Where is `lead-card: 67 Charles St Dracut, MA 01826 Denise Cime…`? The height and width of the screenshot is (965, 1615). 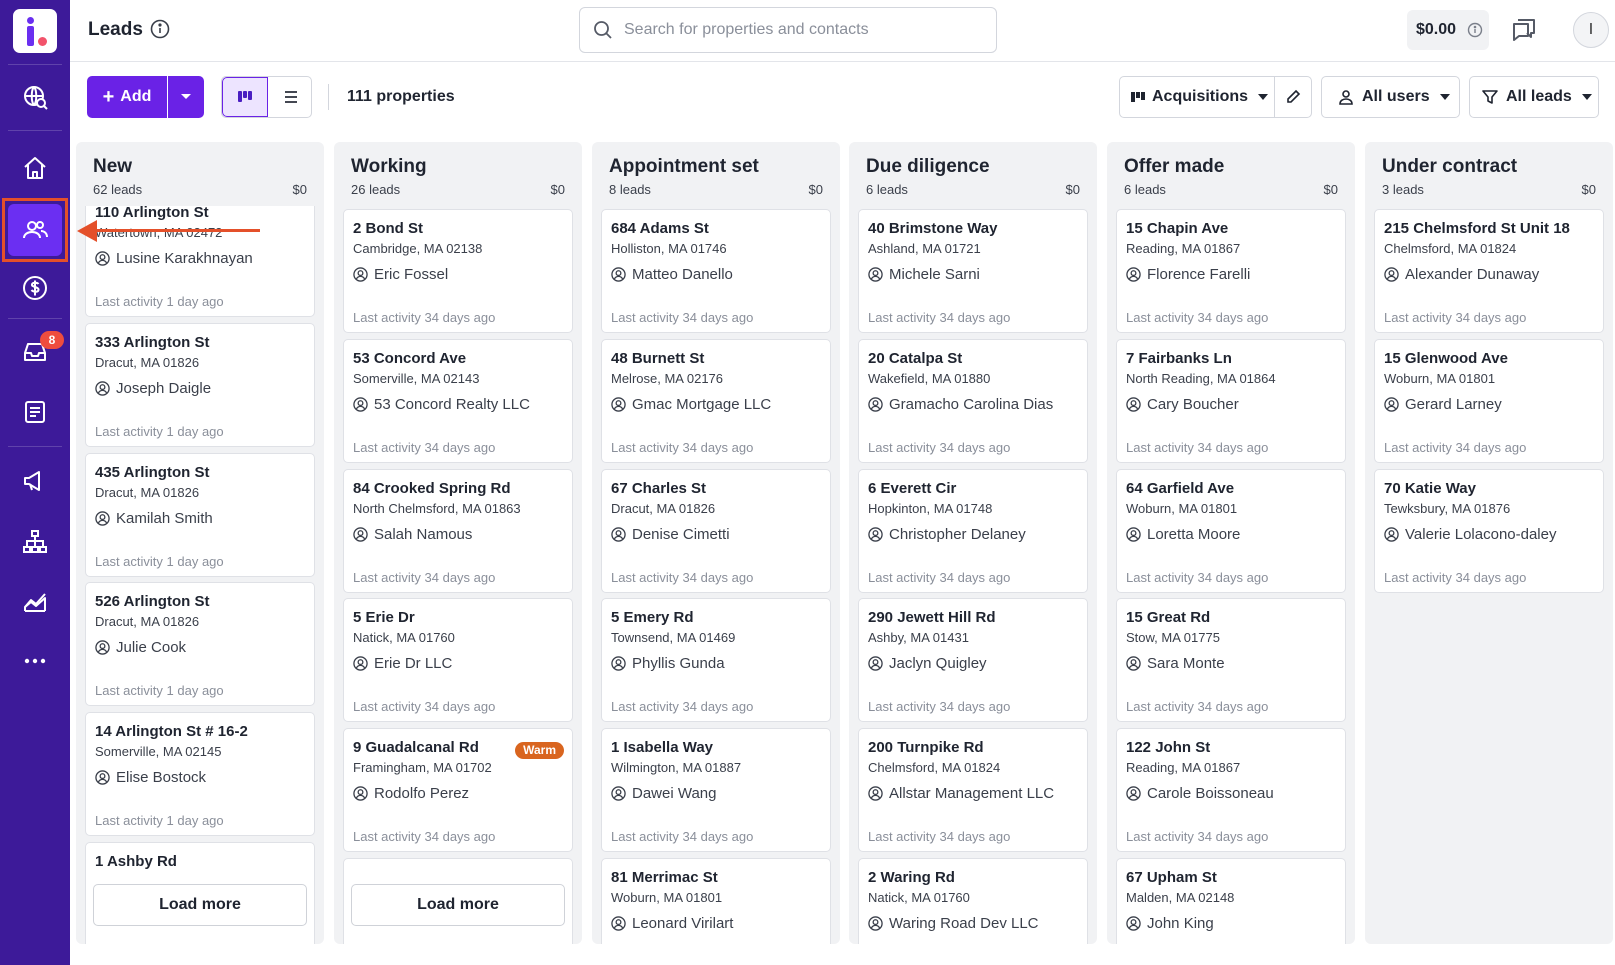 lead-card: 67 Charles St Dracut, MA 01826 Denise Cime… is located at coordinates (716, 531).